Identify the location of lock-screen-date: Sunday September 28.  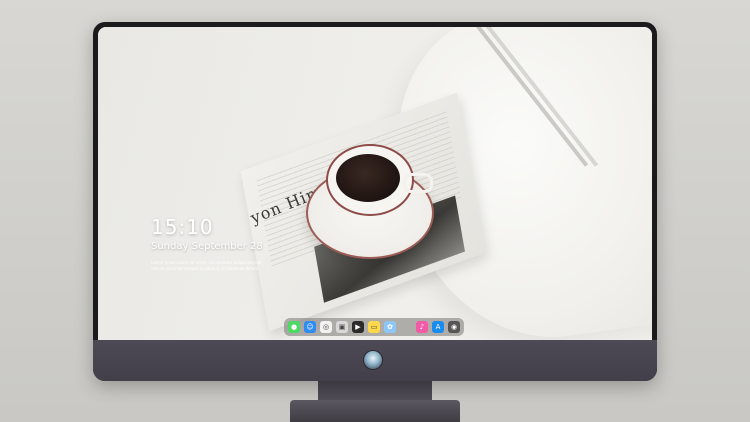
(207, 246).